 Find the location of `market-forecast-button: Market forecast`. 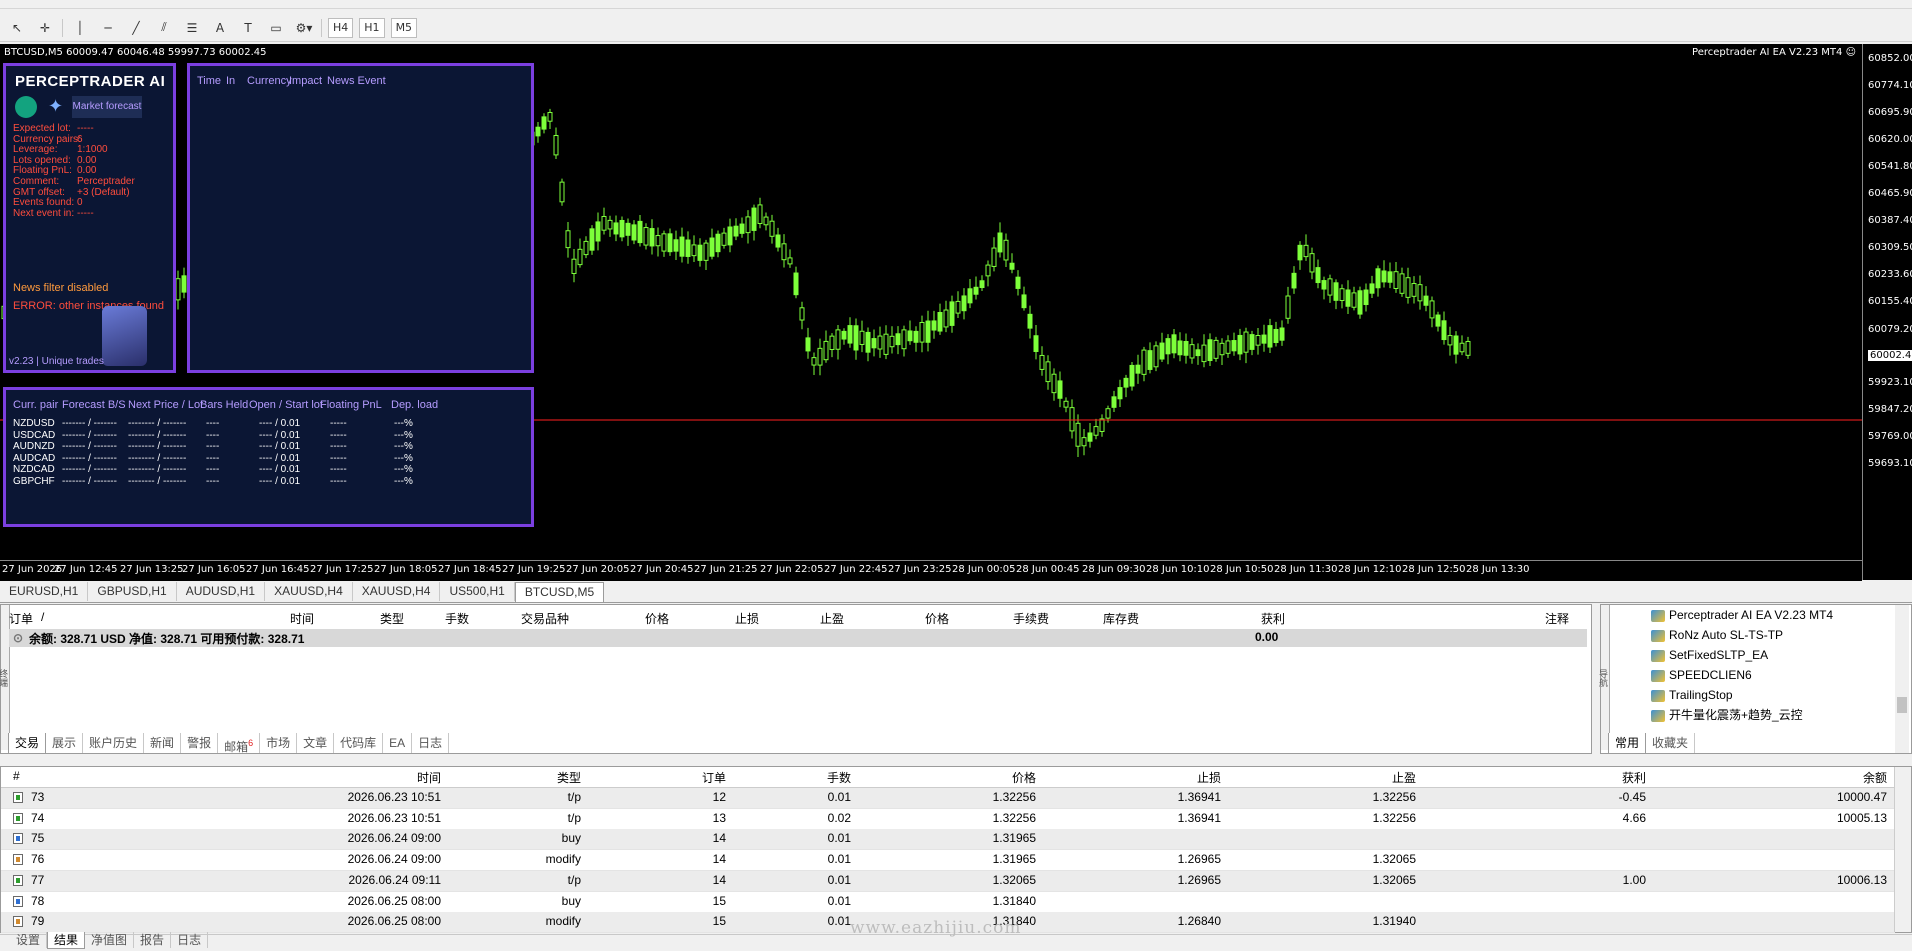

market-forecast-button: Market forecast is located at coordinates (107, 107).